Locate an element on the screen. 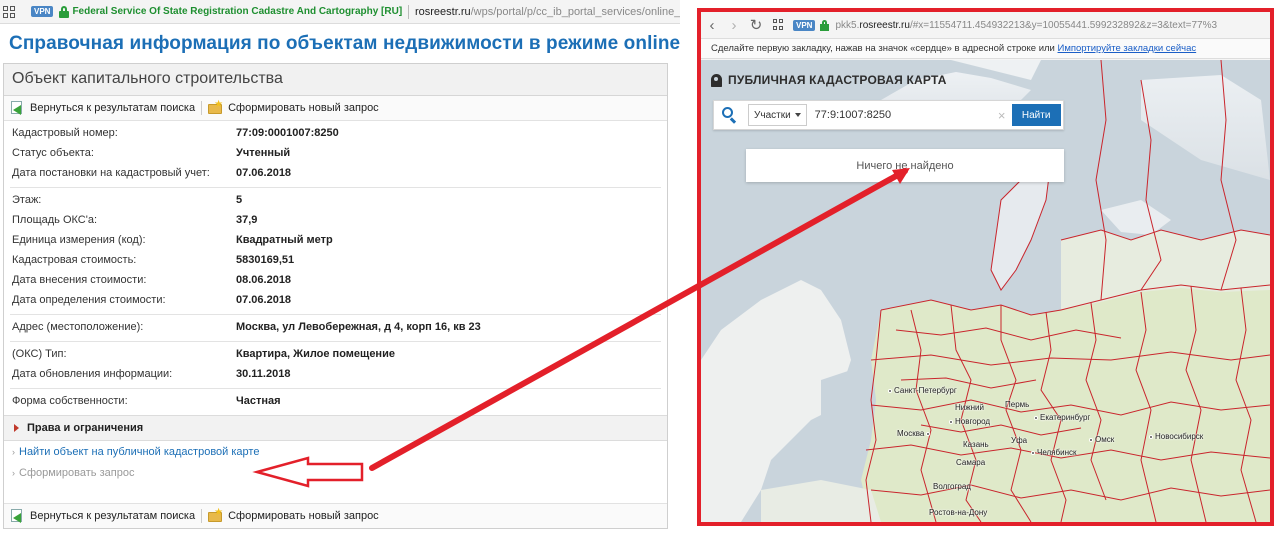 This screenshot has height=533, width=1280. attribute-row: (ОКС) Тип: Квартира, Жилое помещение is located at coordinates (335, 354).